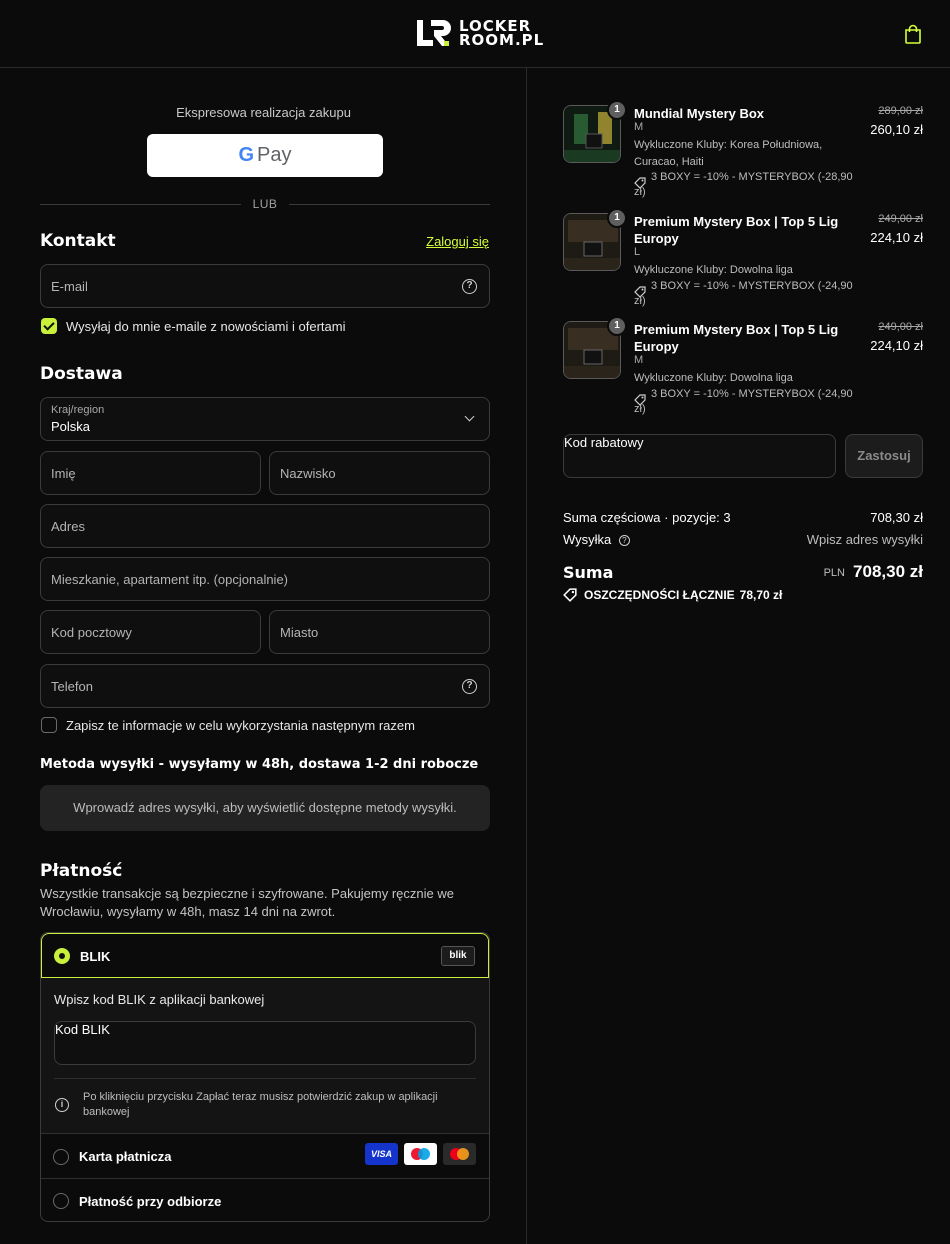 The image size is (950, 1244). What do you see at coordinates (62, 1105) in the screenshot?
I see `info-icon: i` at bounding box center [62, 1105].